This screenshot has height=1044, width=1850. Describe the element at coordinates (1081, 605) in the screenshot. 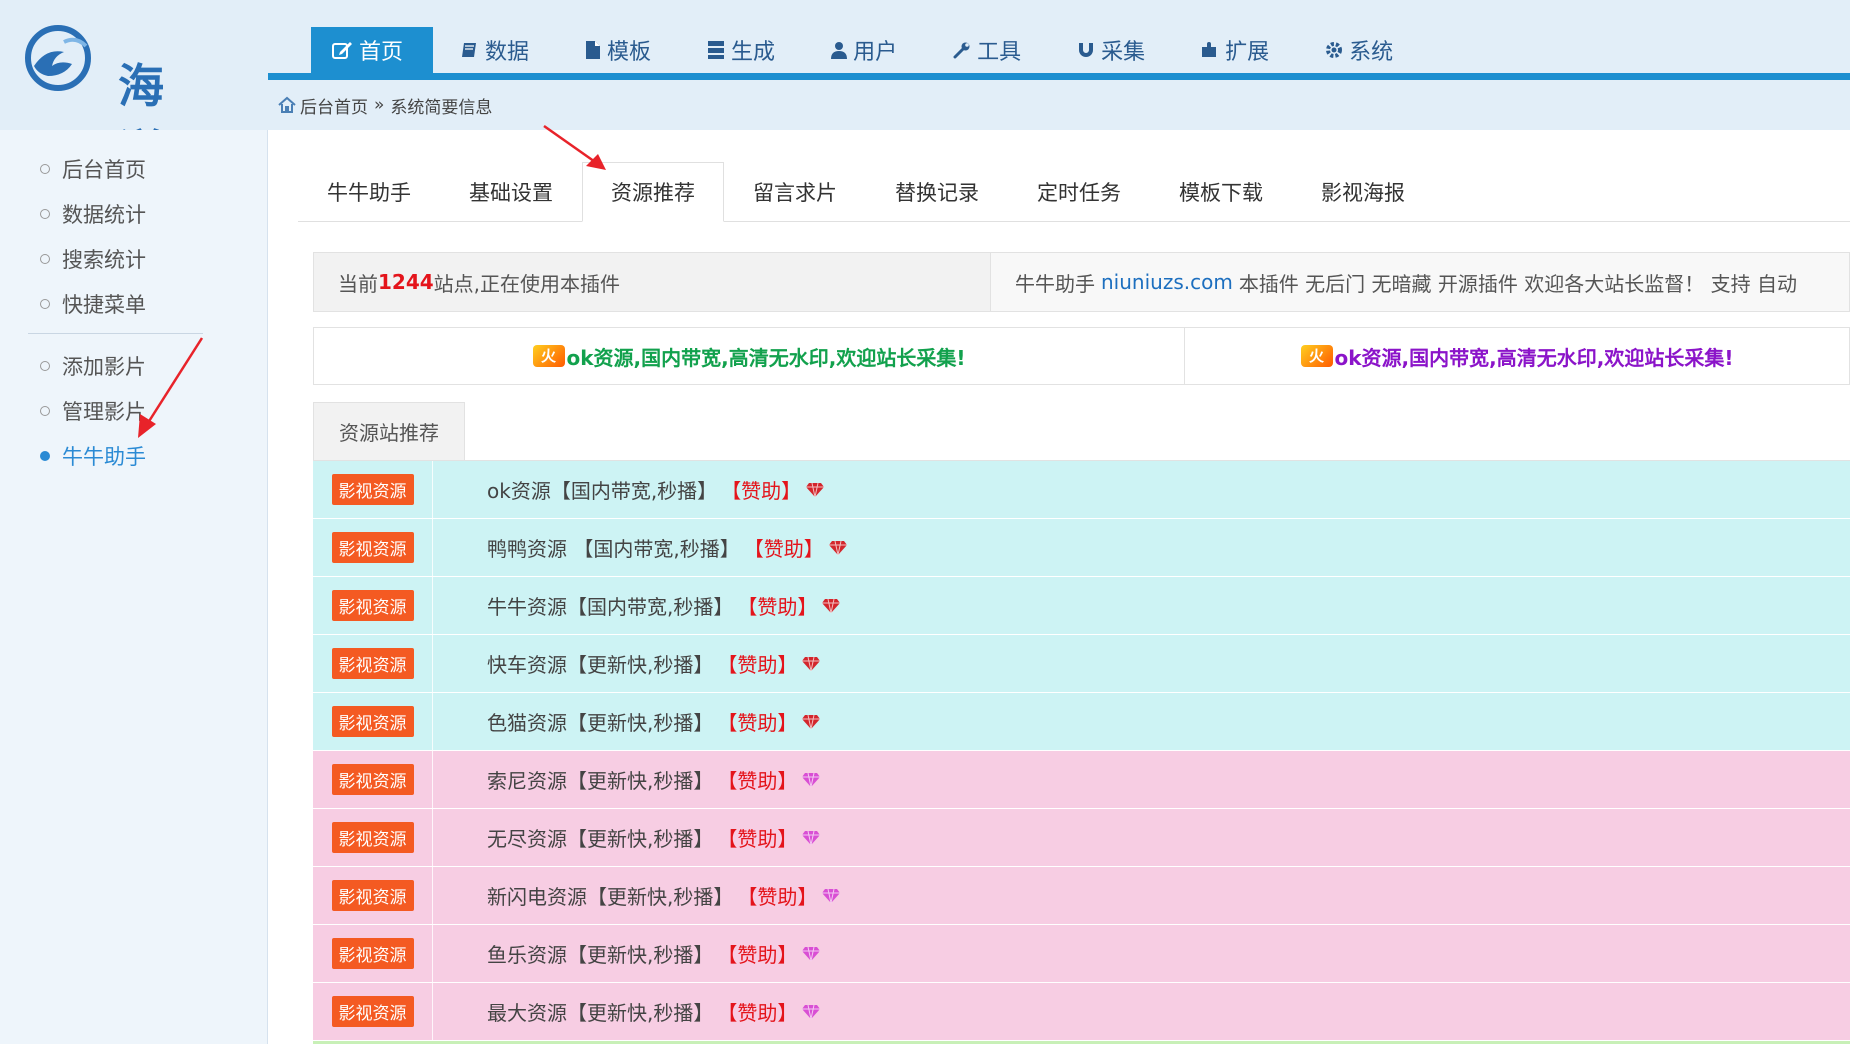

I see `table-row: 影视资源 牛牛资源【国内带宽,秒播】 【赞助】` at that location.